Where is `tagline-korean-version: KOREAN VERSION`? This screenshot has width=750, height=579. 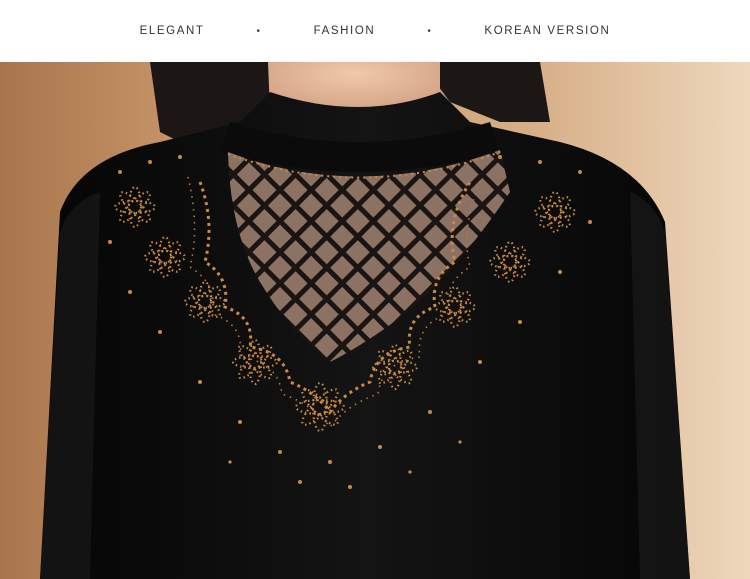
tagline-korean-version: KOREAN VERSION is located at coordinates (547, 31).